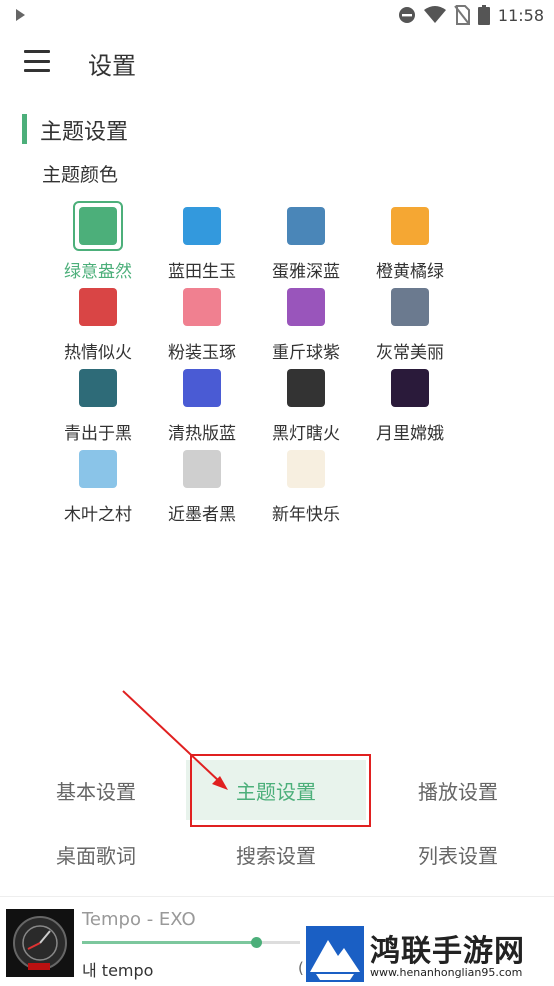 The image size is (554, 986). I want to click on theme-option: 绿意盎然, so click(98, 242).